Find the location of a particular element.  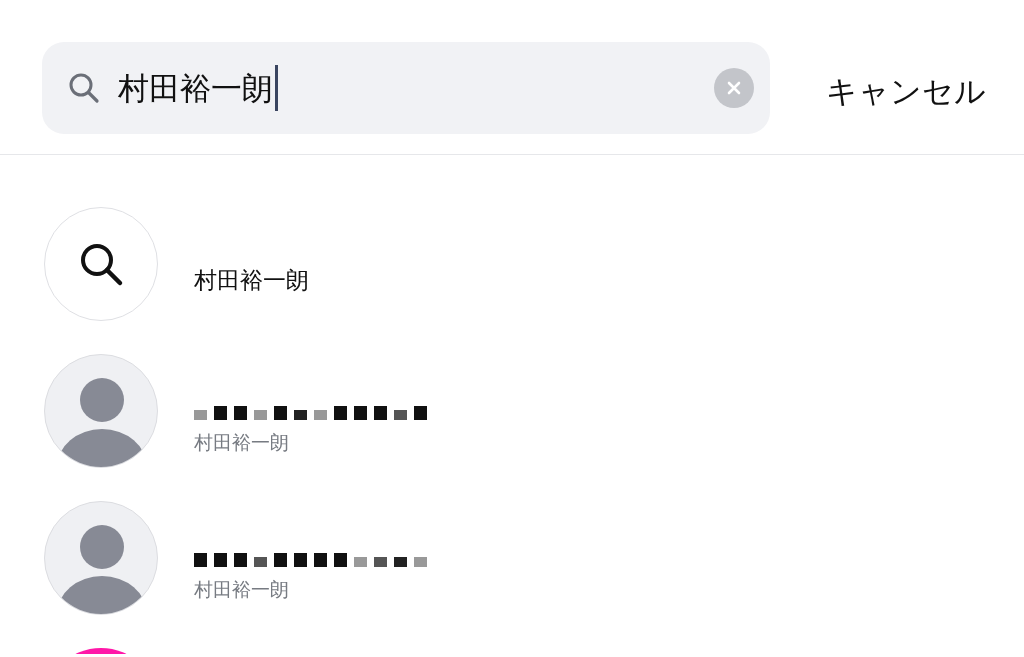

cancel-button: キャンセル is located at coordinates (906, 91).